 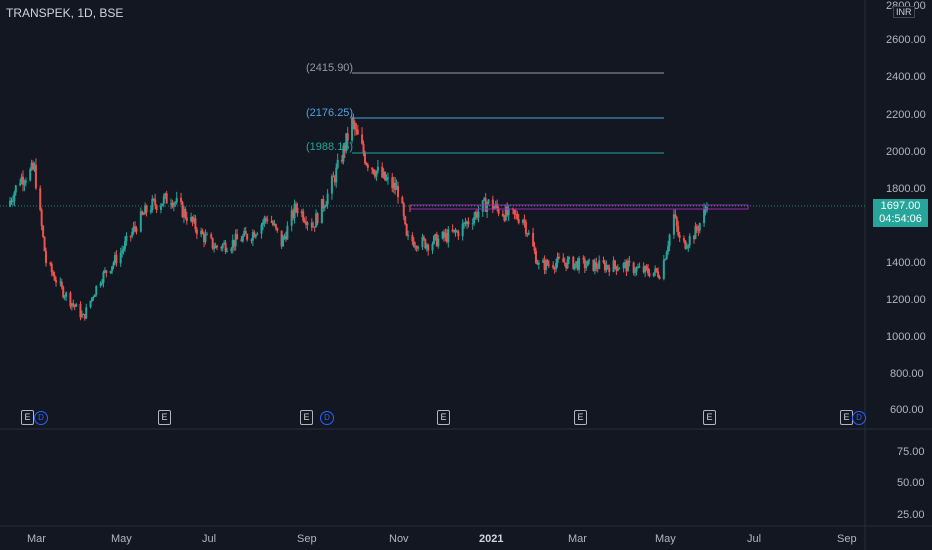 What do you see at coordinates (209, 539) in the screenshot?
I see `time-label-jul: Jul` at bounding box center [209, 539].